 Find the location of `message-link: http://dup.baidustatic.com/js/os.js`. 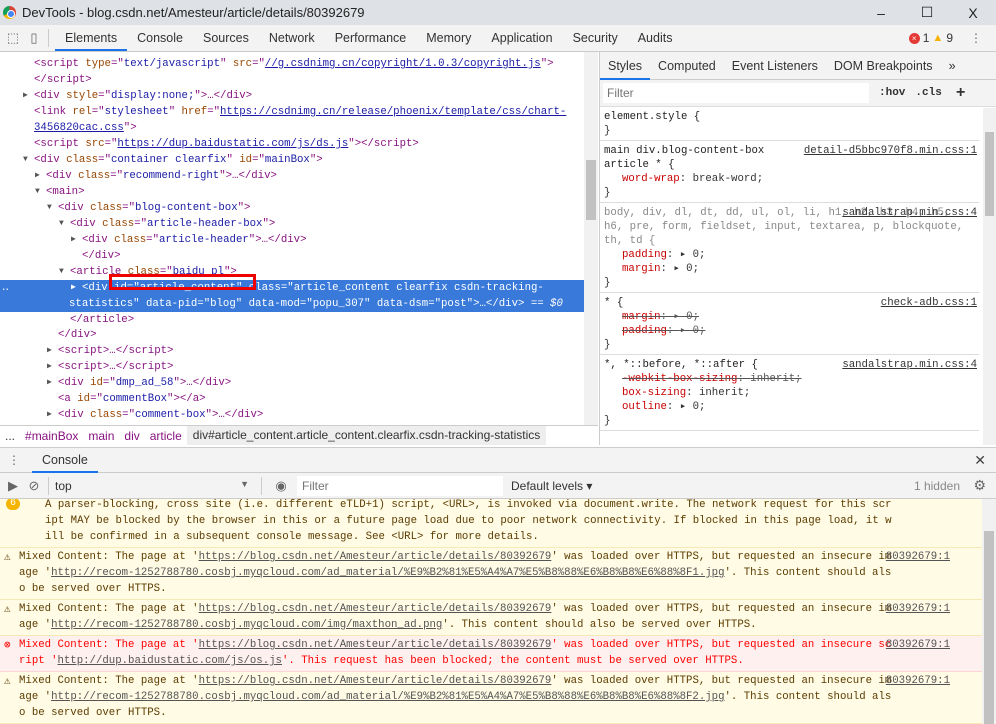

message-link: http://dup.baidustatic.com/js/os.js is located at coordinates (169, 661).